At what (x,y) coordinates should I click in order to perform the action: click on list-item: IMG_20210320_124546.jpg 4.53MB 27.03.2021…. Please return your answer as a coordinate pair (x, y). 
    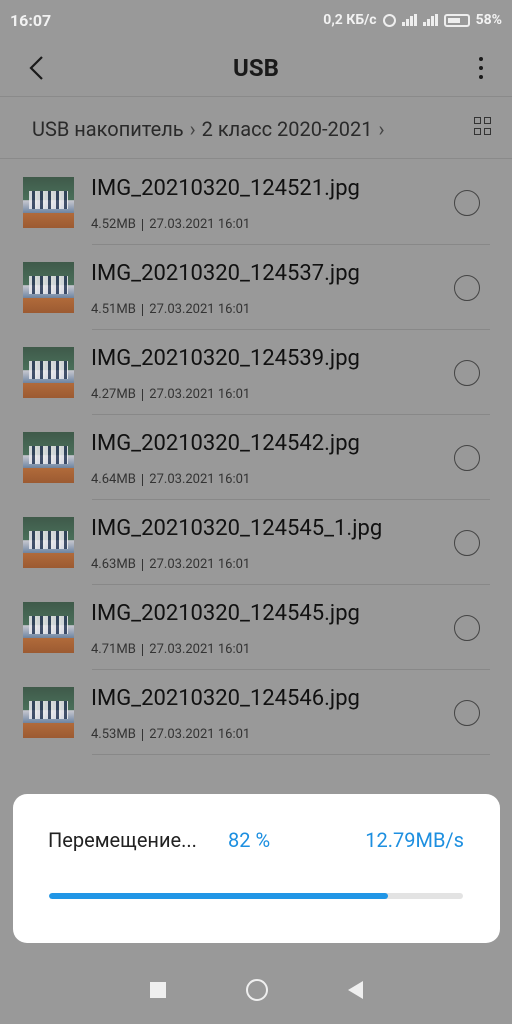
    Looking at the image, I should click on (256, 712).